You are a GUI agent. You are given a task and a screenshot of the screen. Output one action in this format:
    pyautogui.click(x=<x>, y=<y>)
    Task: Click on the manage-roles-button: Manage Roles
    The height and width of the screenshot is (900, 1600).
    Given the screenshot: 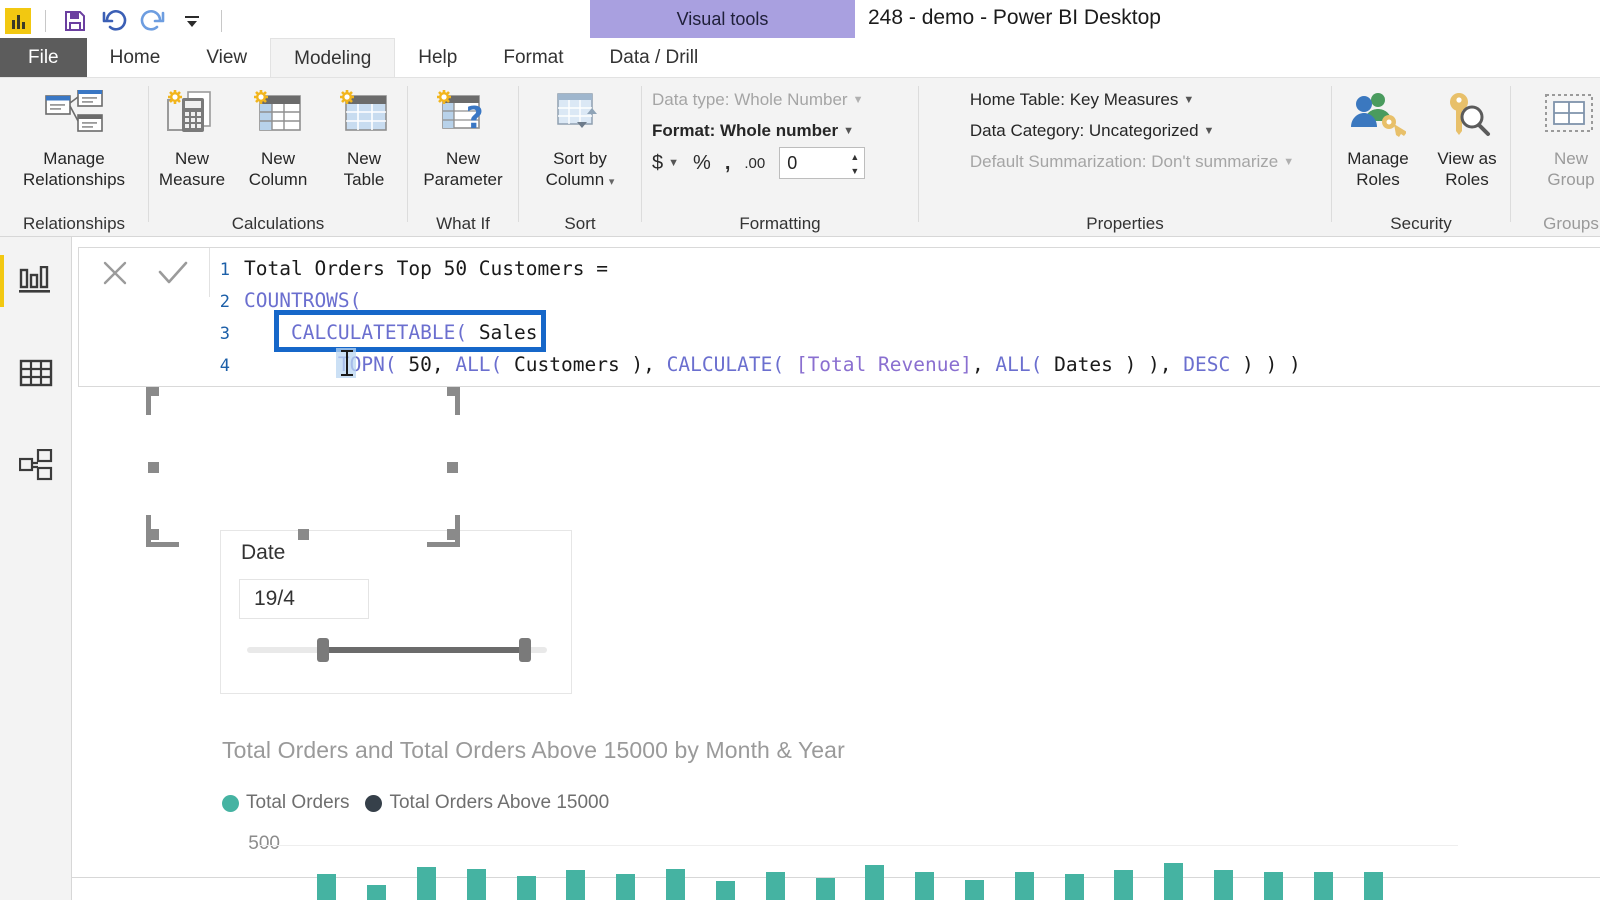 What is the action you would take?
    pyautogui.click(x=1378, y=134)
    